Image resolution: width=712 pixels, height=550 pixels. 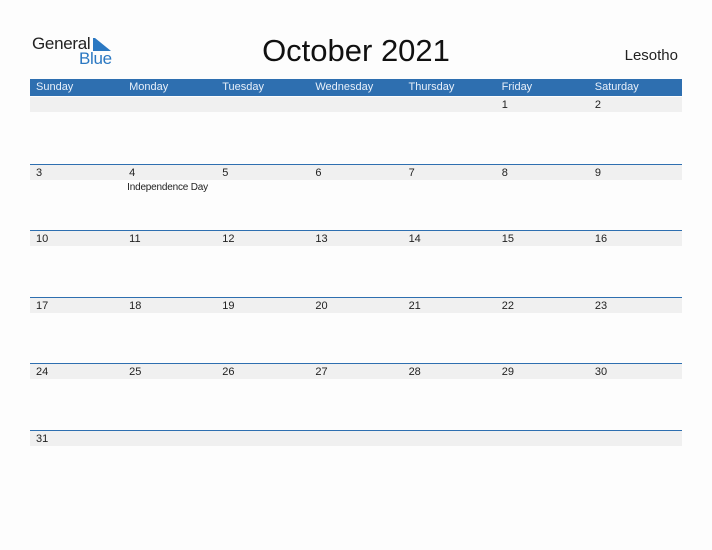 What do you see at coordinates (243, 87) in the screenshot?
I see `weekday-tuesday: Tuesday` at bounding box center [243, 87].